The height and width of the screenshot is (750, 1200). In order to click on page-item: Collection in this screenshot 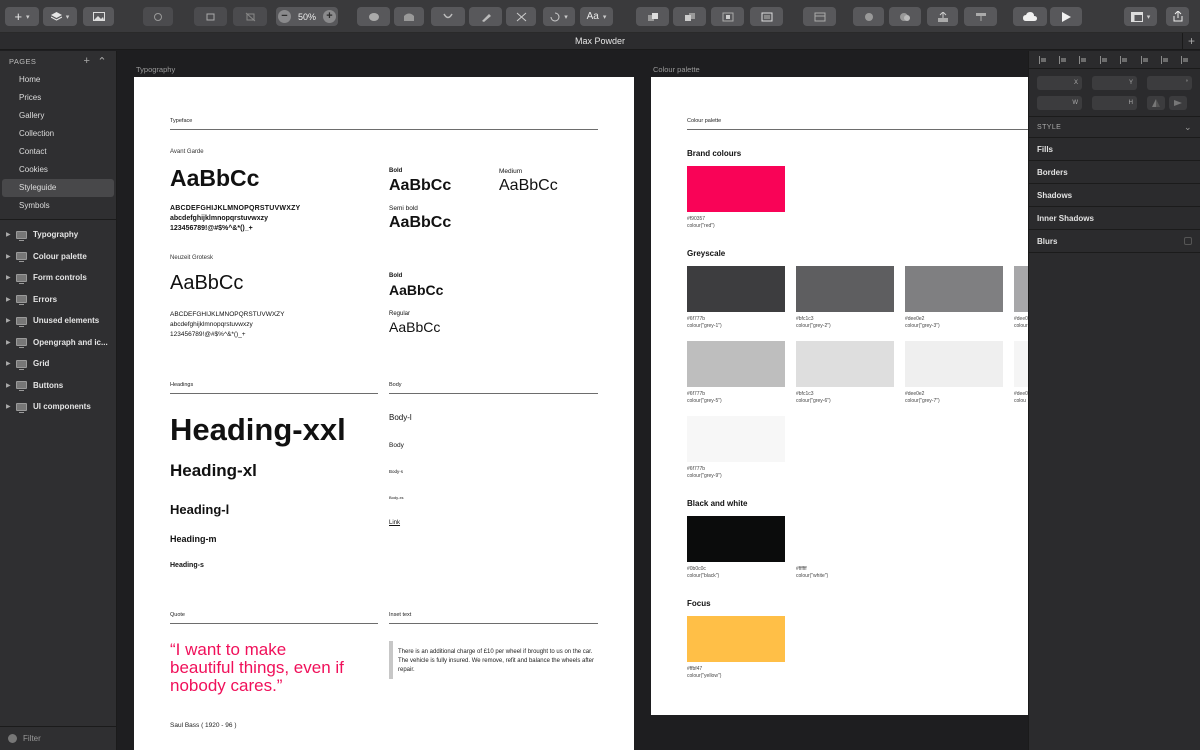, I will do `click(58, 134)`.